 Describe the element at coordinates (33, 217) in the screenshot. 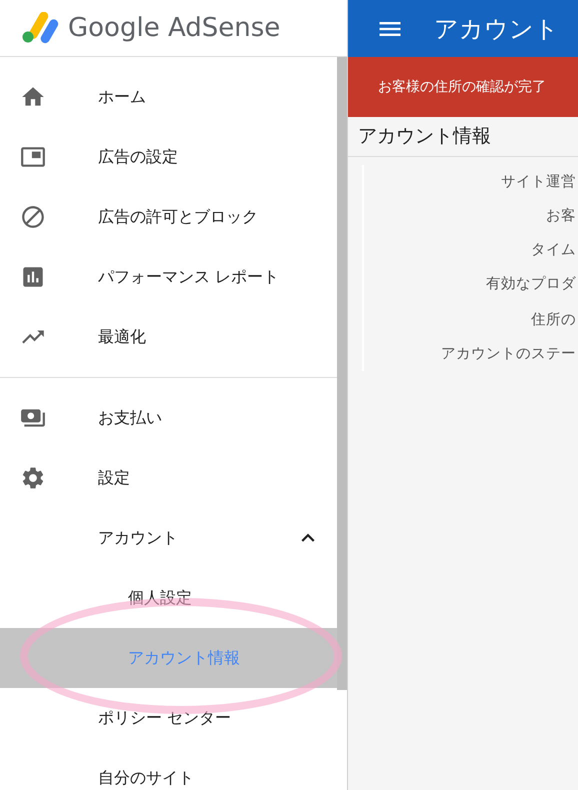

I see `block-icon` at that location.